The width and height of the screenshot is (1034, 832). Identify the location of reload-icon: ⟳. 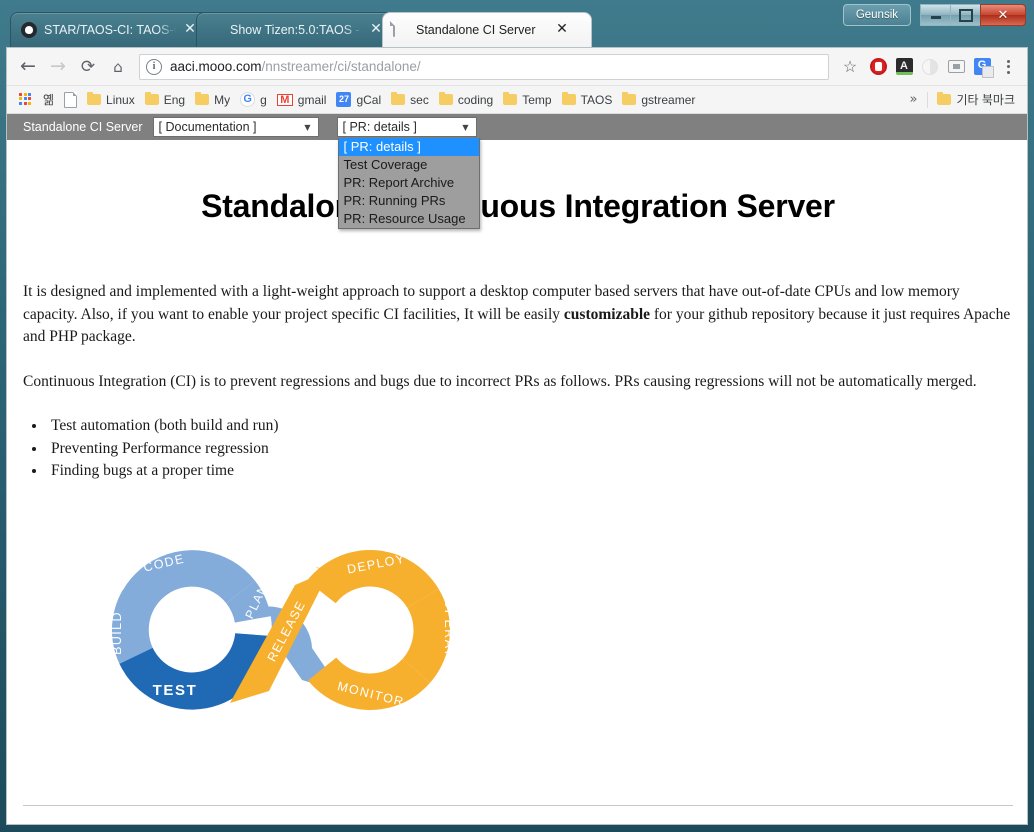
(88, 66).